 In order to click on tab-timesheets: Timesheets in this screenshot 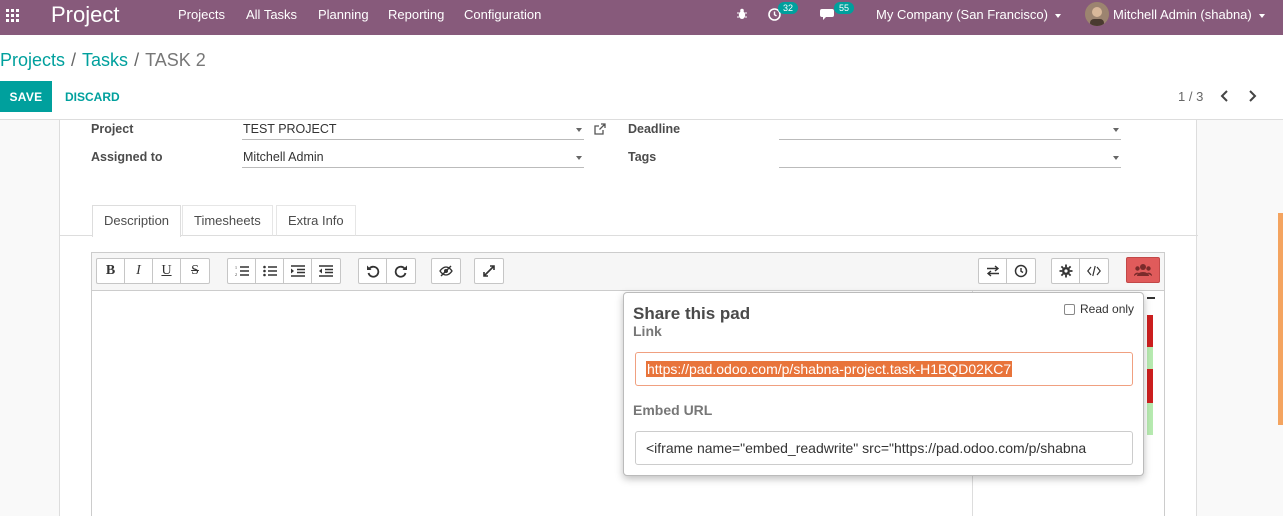, I will do `click(227, 220)`.